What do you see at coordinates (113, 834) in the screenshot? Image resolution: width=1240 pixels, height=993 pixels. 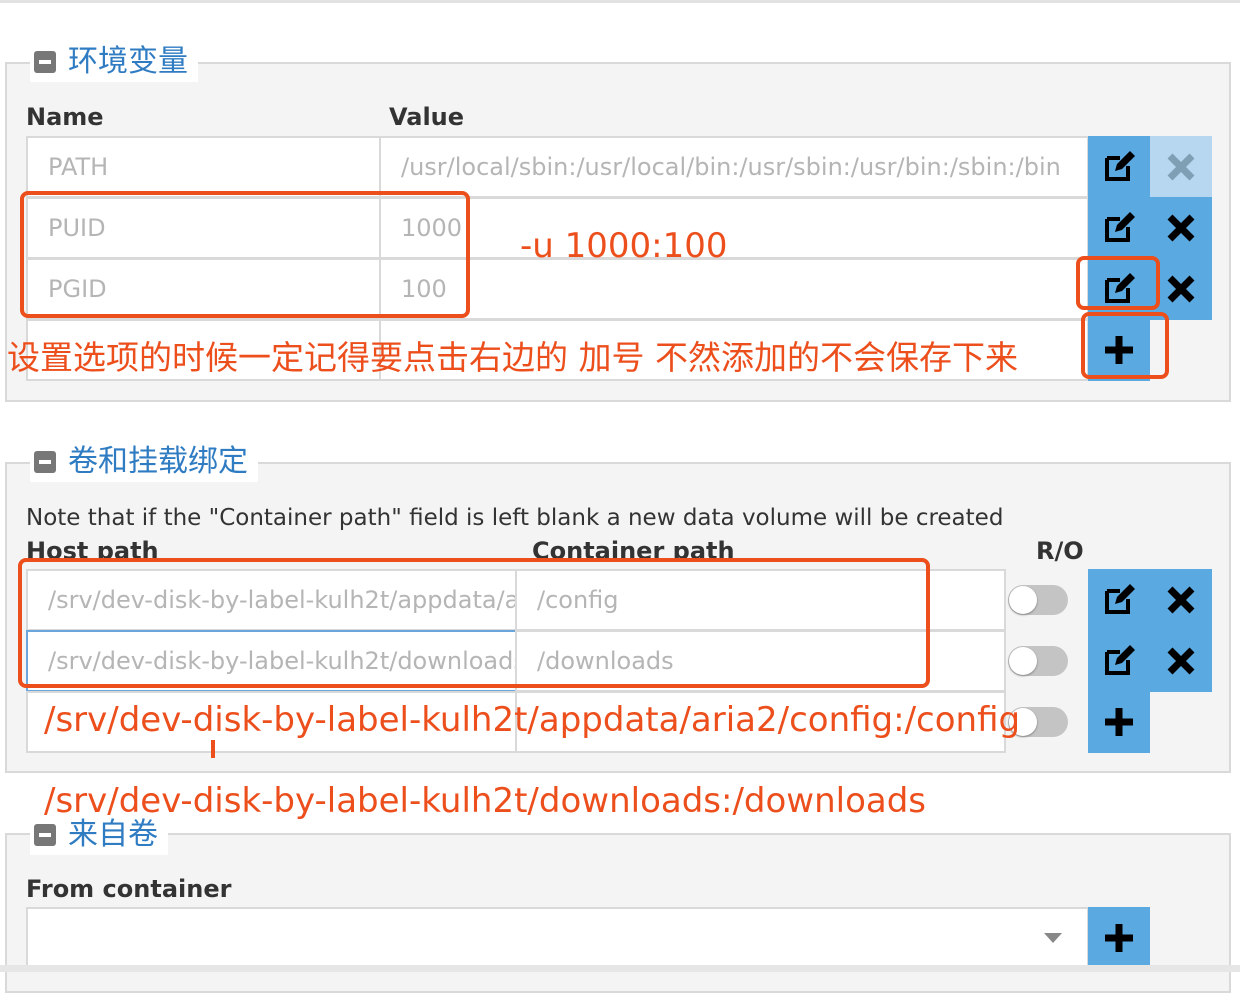 I see `section-title: 来自卷` at bounding box center [113, 834].